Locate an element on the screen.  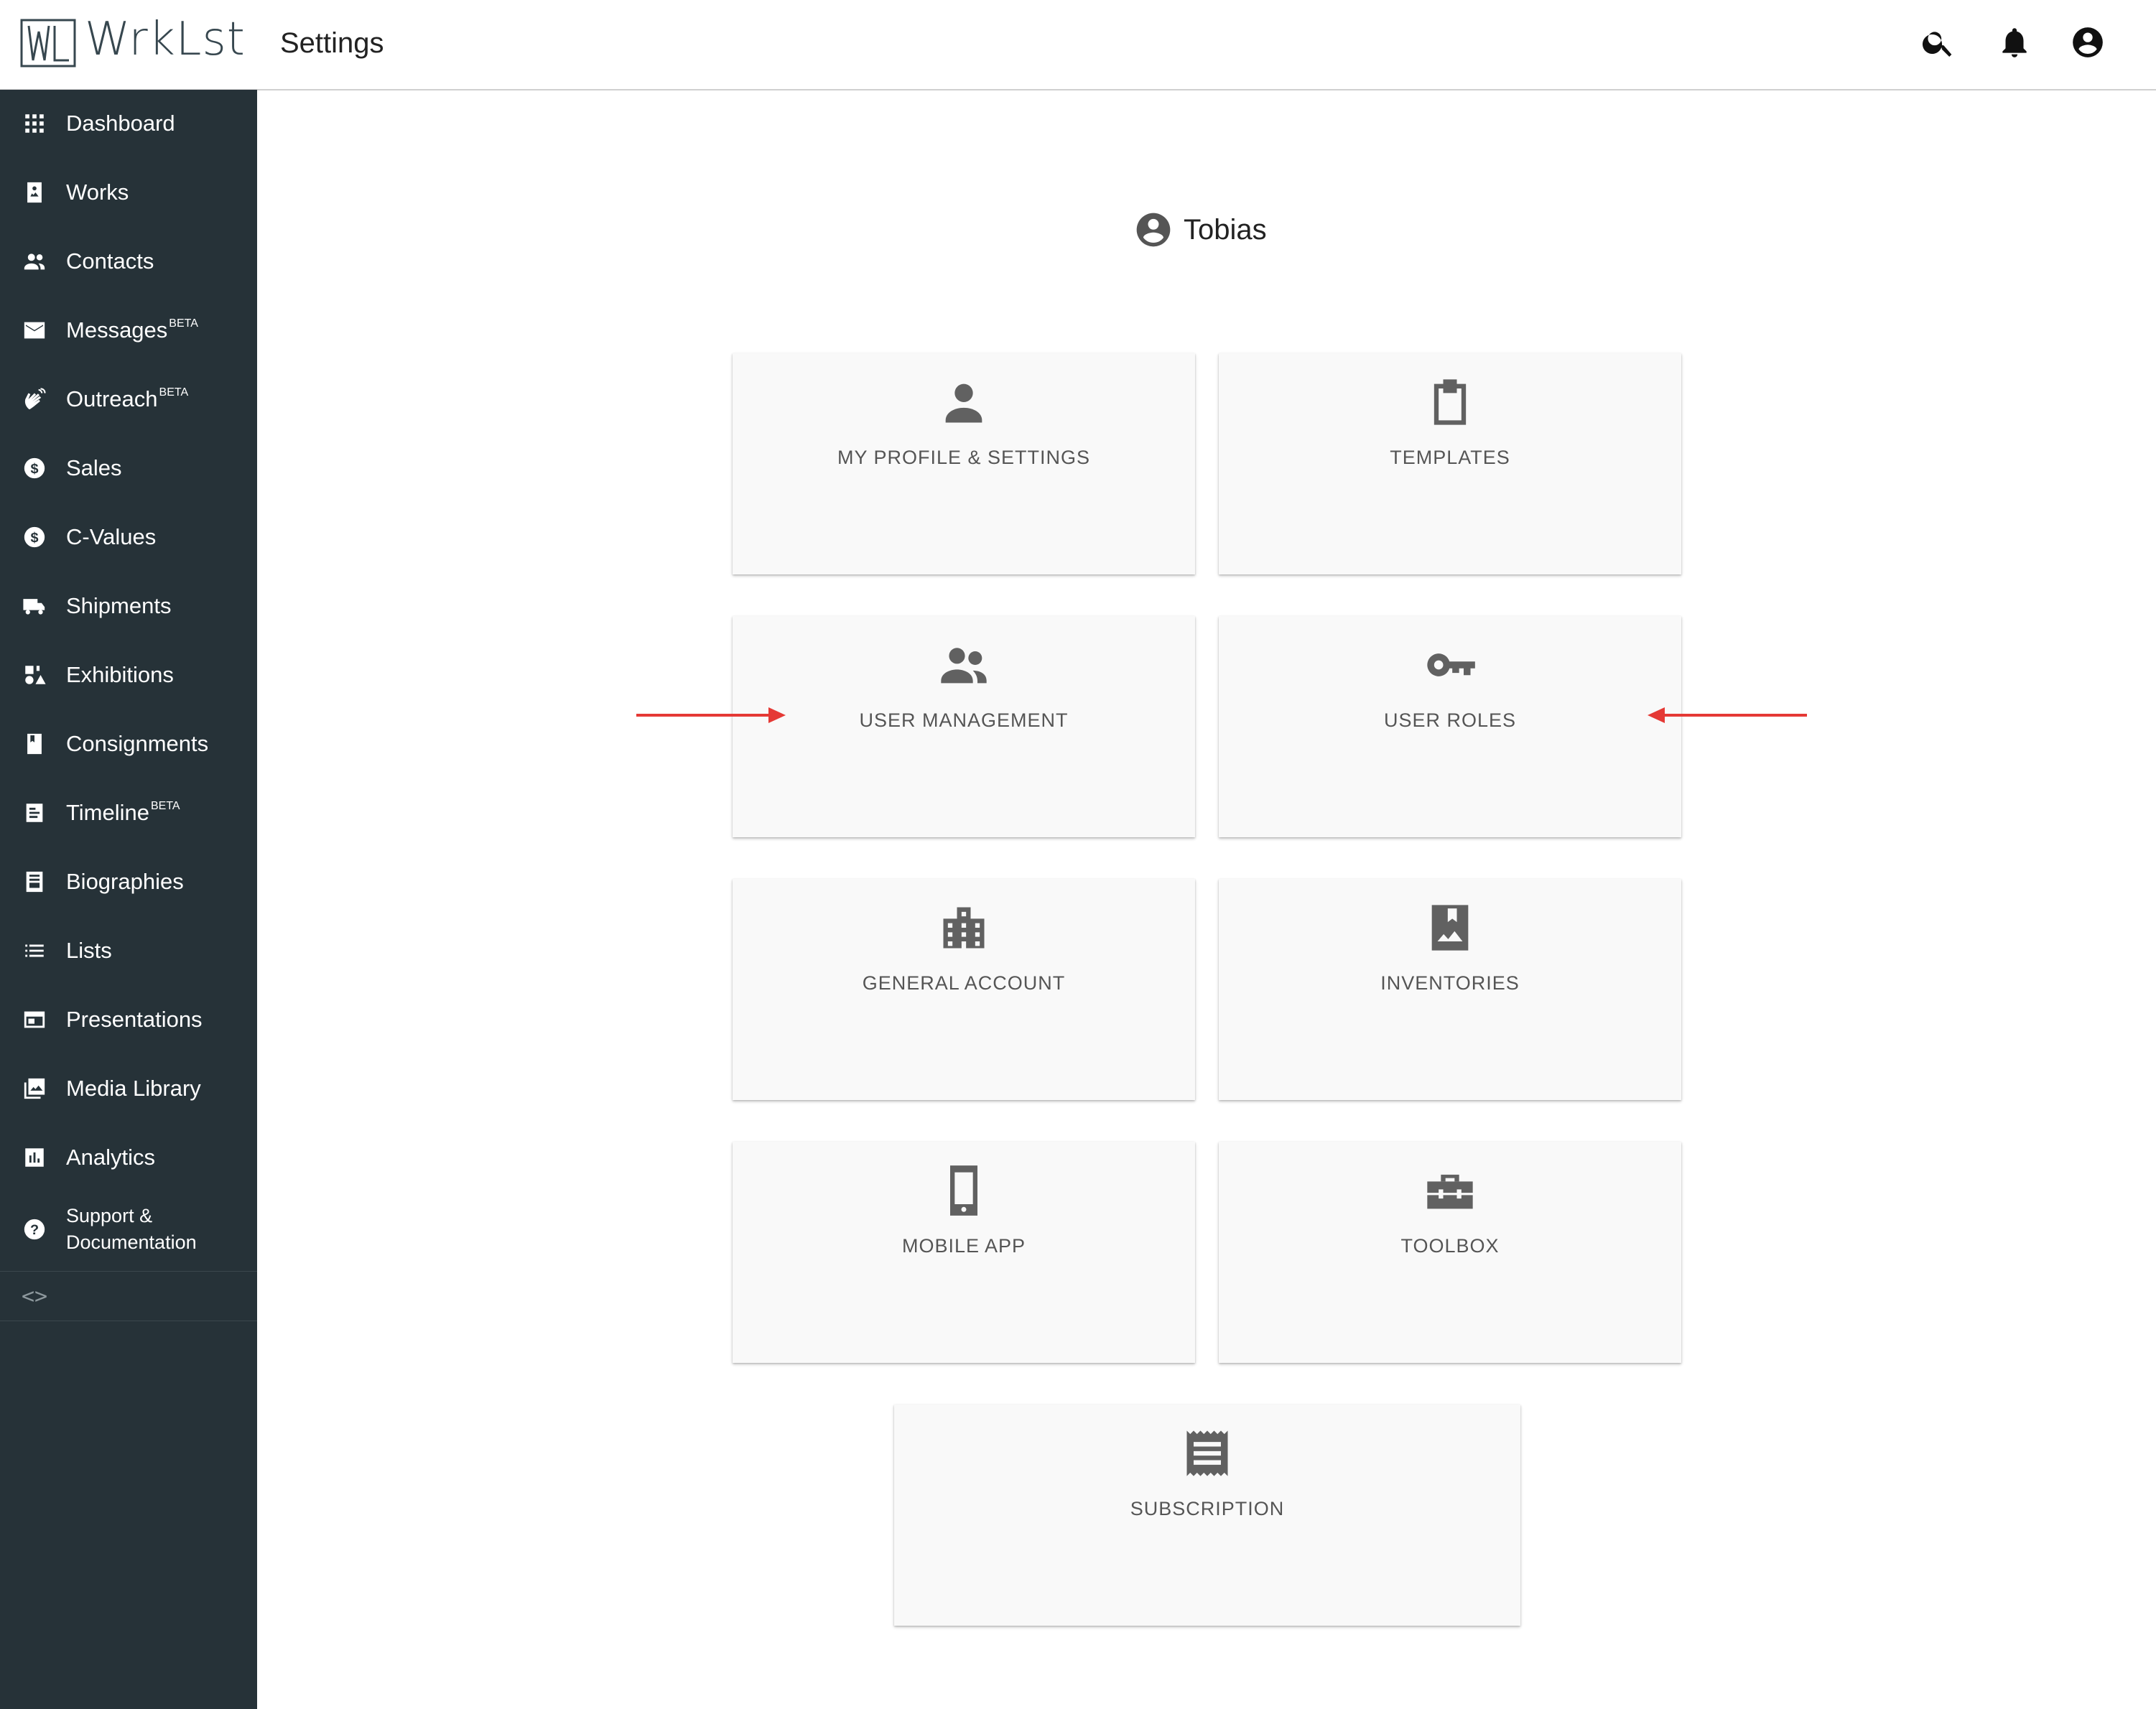
card-mobile-app: MOBILE APP is located at coordinates (964, 1252).